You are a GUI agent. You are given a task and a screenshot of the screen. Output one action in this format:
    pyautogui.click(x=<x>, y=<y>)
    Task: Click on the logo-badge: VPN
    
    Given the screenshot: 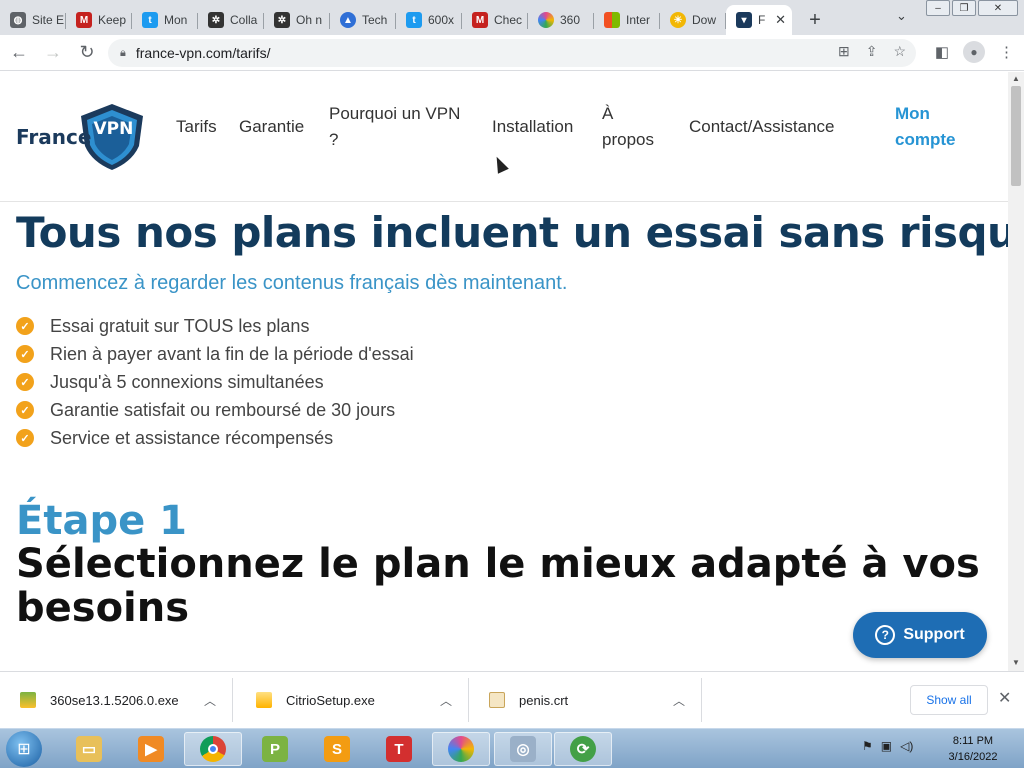 What is the action you would take?
    pyautogui.click(x=113, y=129)
    